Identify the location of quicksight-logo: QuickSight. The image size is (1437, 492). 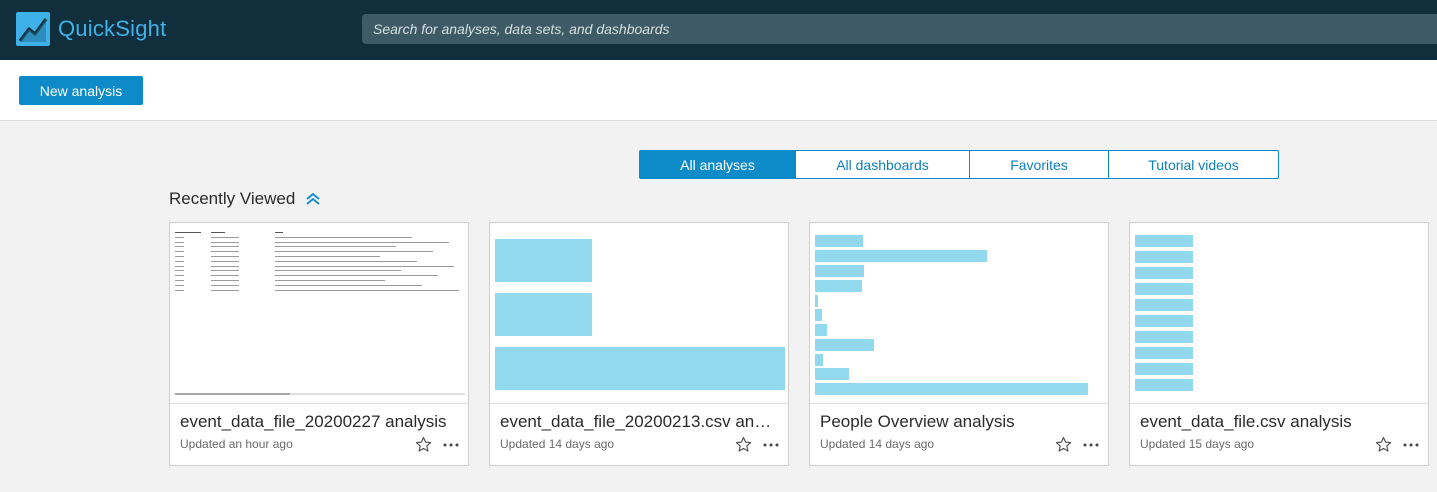
(91, 29).